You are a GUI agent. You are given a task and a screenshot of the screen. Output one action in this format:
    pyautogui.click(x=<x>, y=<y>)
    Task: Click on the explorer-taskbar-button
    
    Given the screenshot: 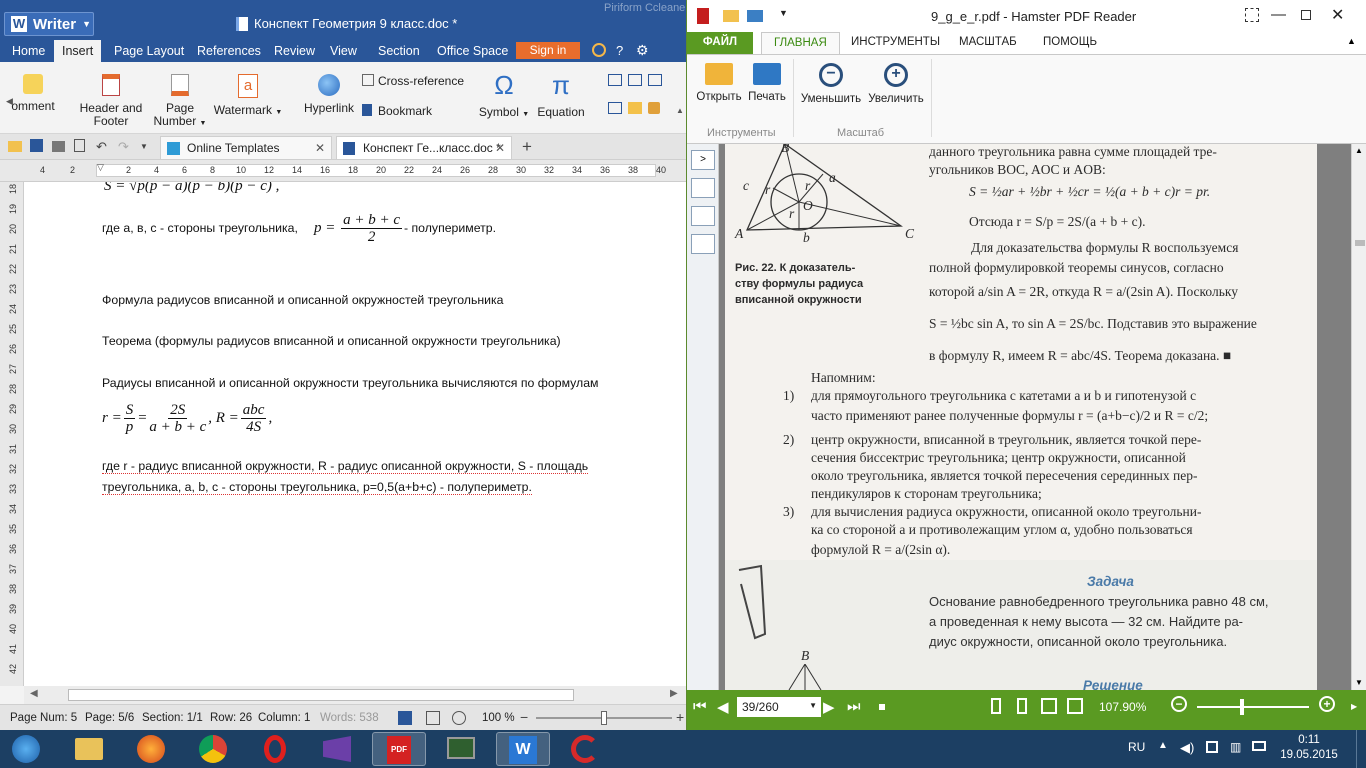 What is the action you would take?
    pyautogui.click(x=89, y=749)
    